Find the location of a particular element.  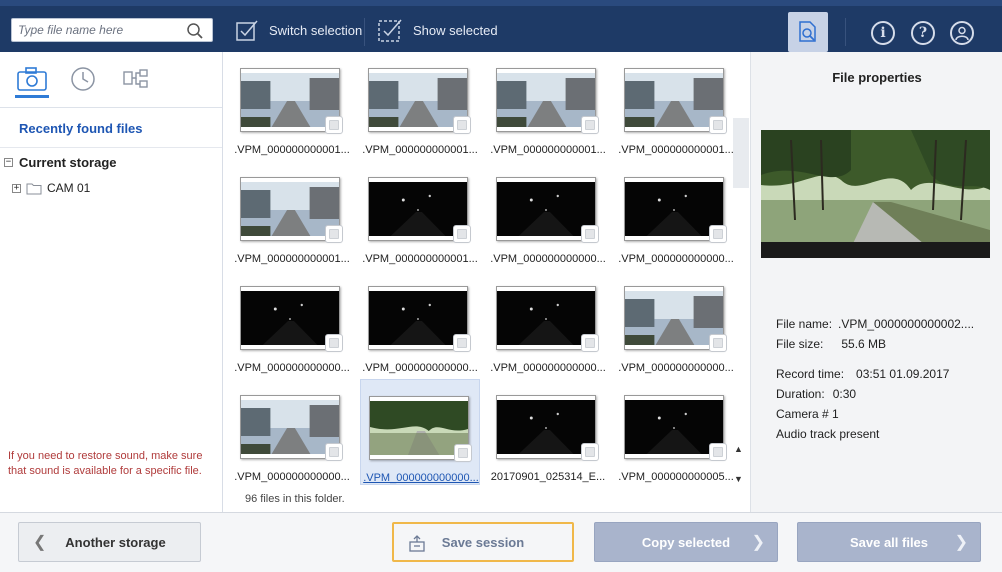

user-icon is located at coordinates (962, 33).